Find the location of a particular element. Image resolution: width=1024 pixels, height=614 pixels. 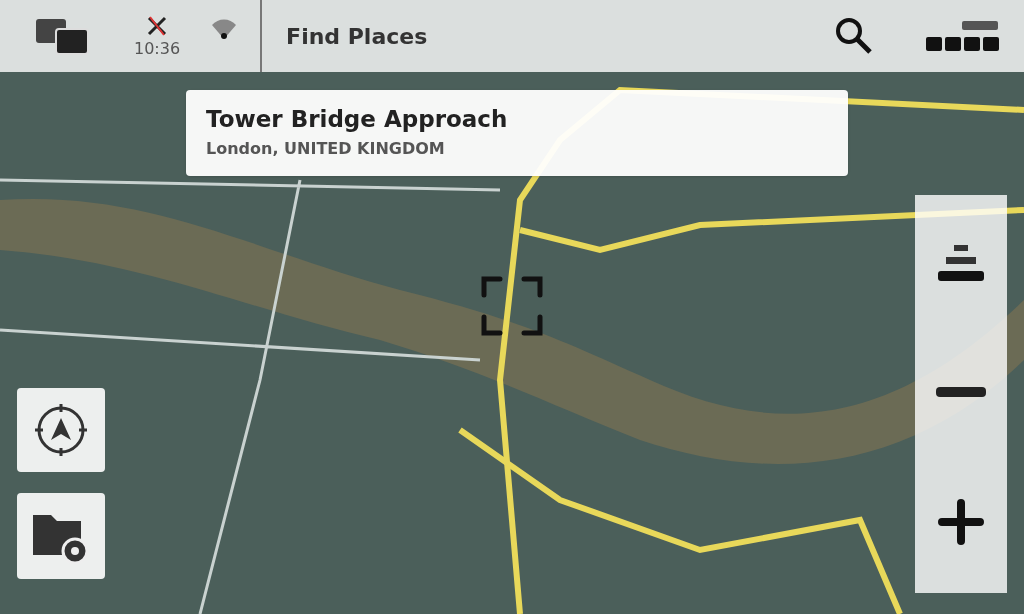

search-icon is located at coordinates (854, 36).